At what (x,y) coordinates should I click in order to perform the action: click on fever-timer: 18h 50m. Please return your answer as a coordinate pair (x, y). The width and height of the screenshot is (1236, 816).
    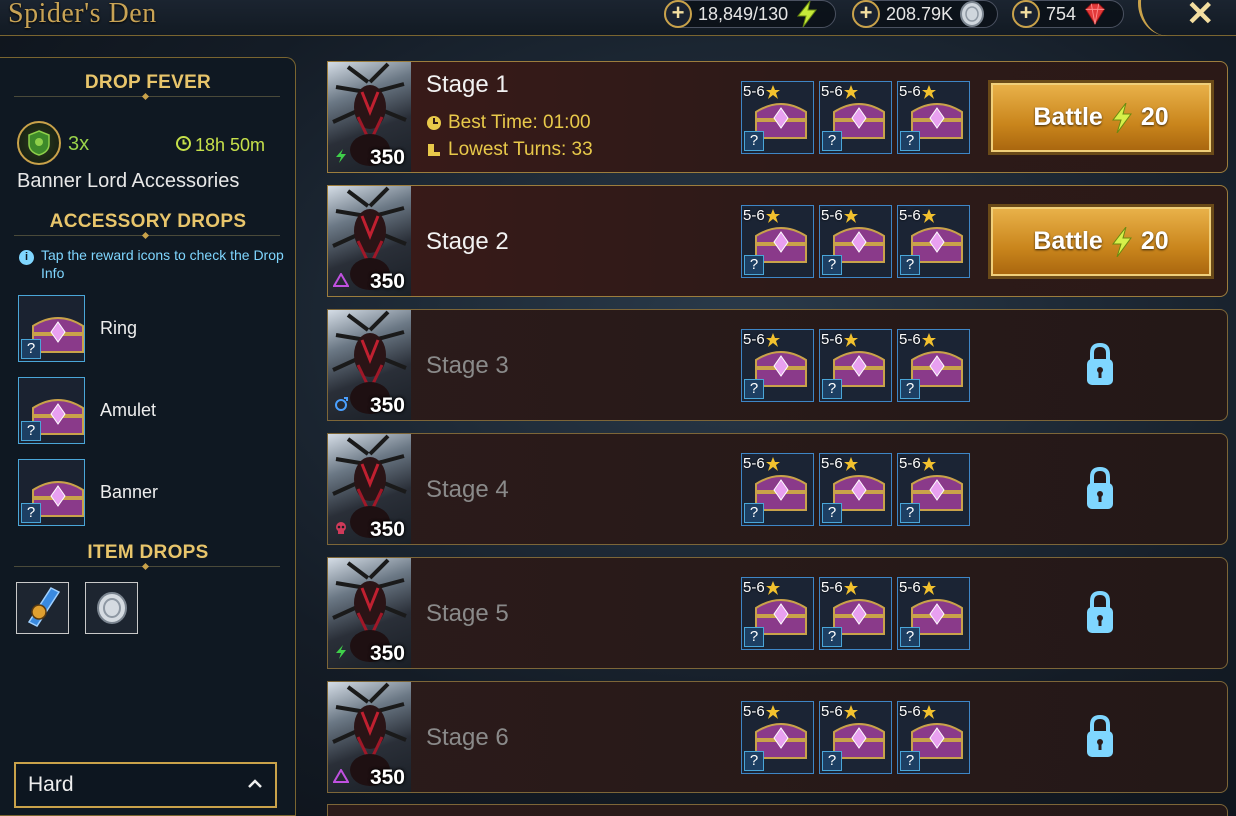
    Looking at the image, I should click on (220, 145).